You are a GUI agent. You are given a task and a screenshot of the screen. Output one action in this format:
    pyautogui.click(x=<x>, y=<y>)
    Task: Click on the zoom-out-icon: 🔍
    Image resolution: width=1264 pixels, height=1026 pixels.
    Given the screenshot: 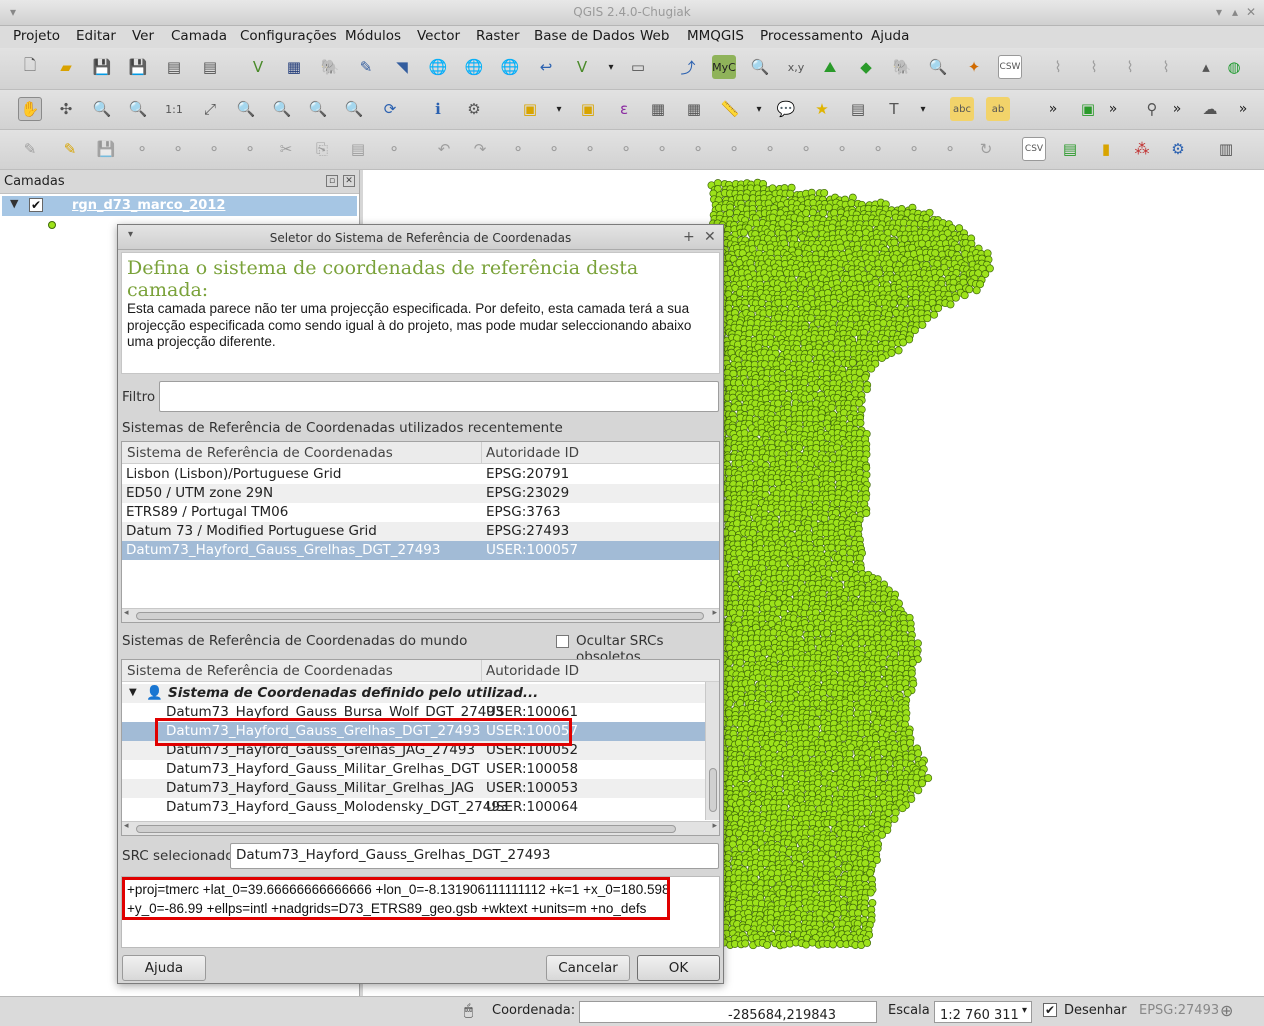 What is the action you would take?
    pyautogui.click(x=138, y=109)
    